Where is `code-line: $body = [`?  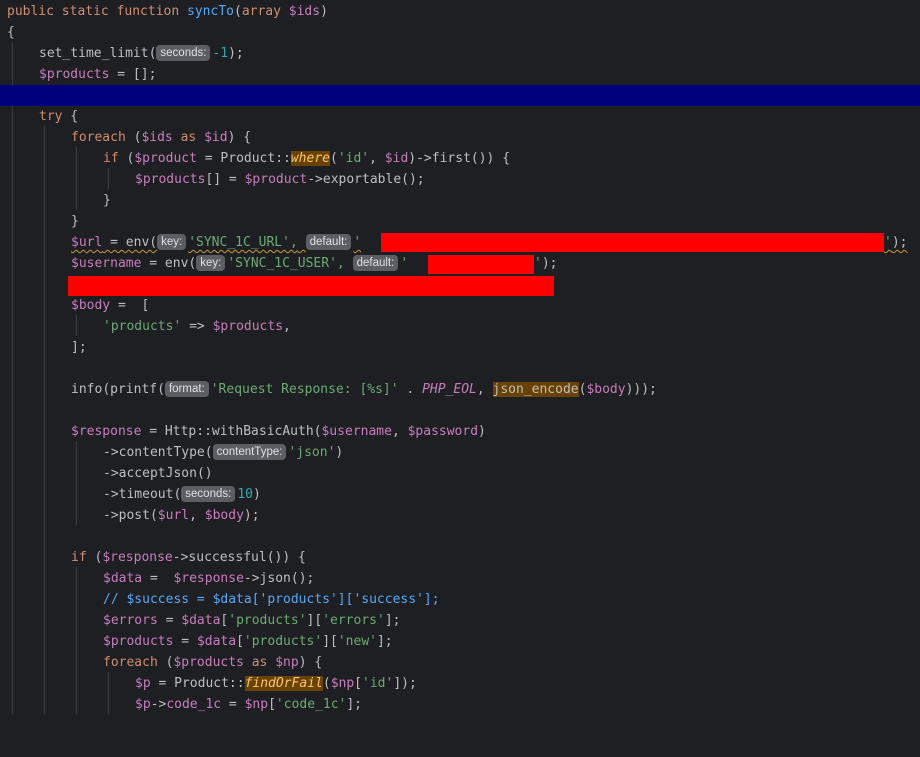 code-line: $body = [ is located at coordinates (460, 305).